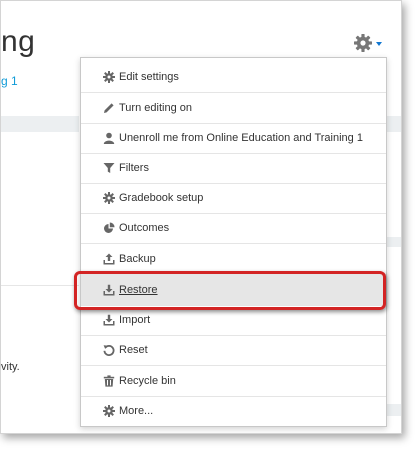  I want to click on breadcrumb: g 1, so click(9, 81).